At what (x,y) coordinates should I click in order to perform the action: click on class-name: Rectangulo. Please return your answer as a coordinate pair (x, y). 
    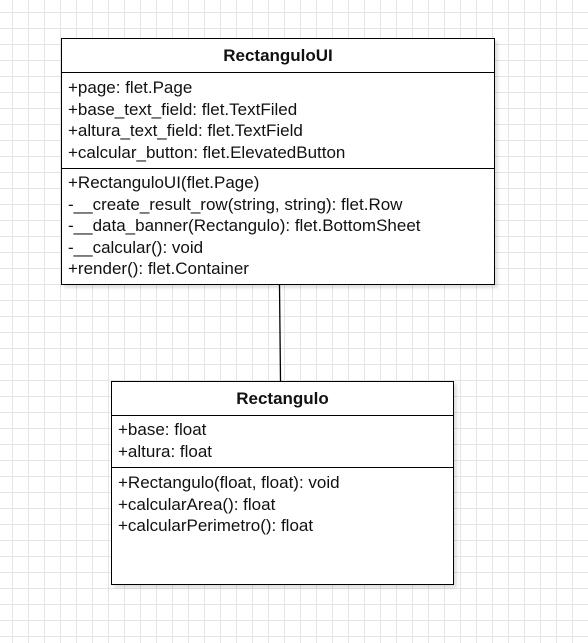
    Looking at the image, I should click on (282, 399).